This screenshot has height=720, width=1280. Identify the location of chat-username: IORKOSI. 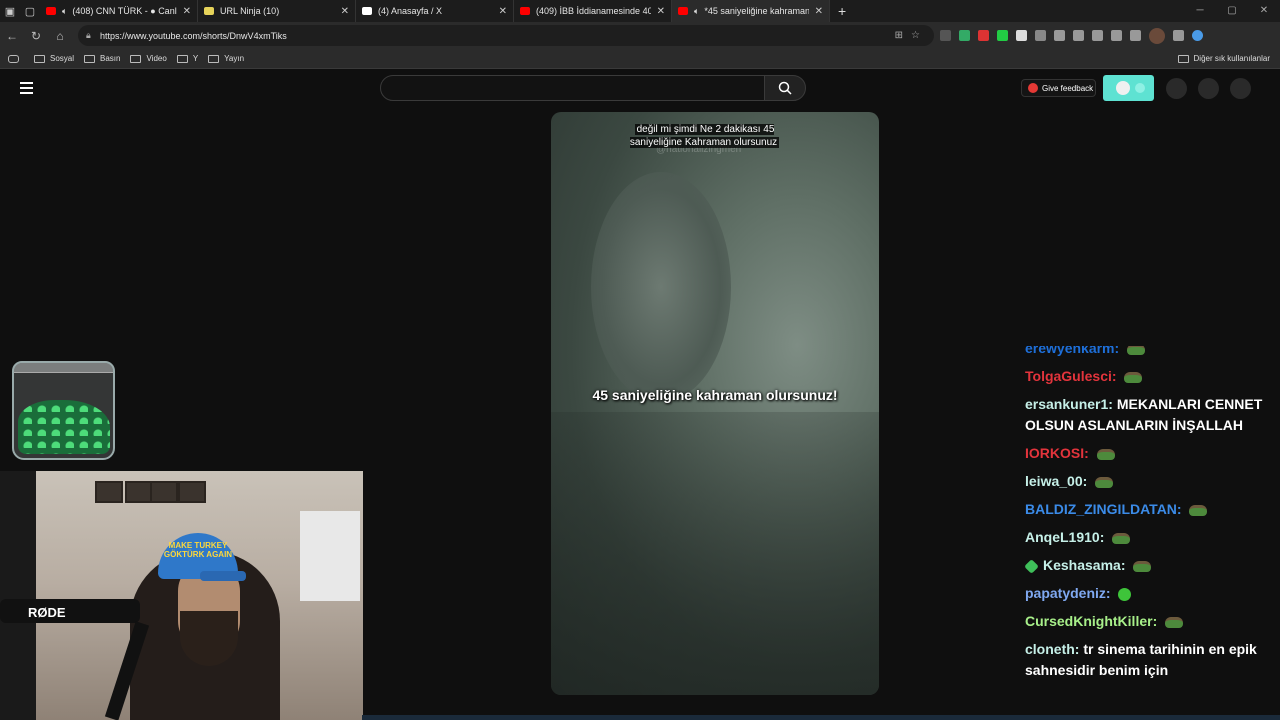
(1055, 453).